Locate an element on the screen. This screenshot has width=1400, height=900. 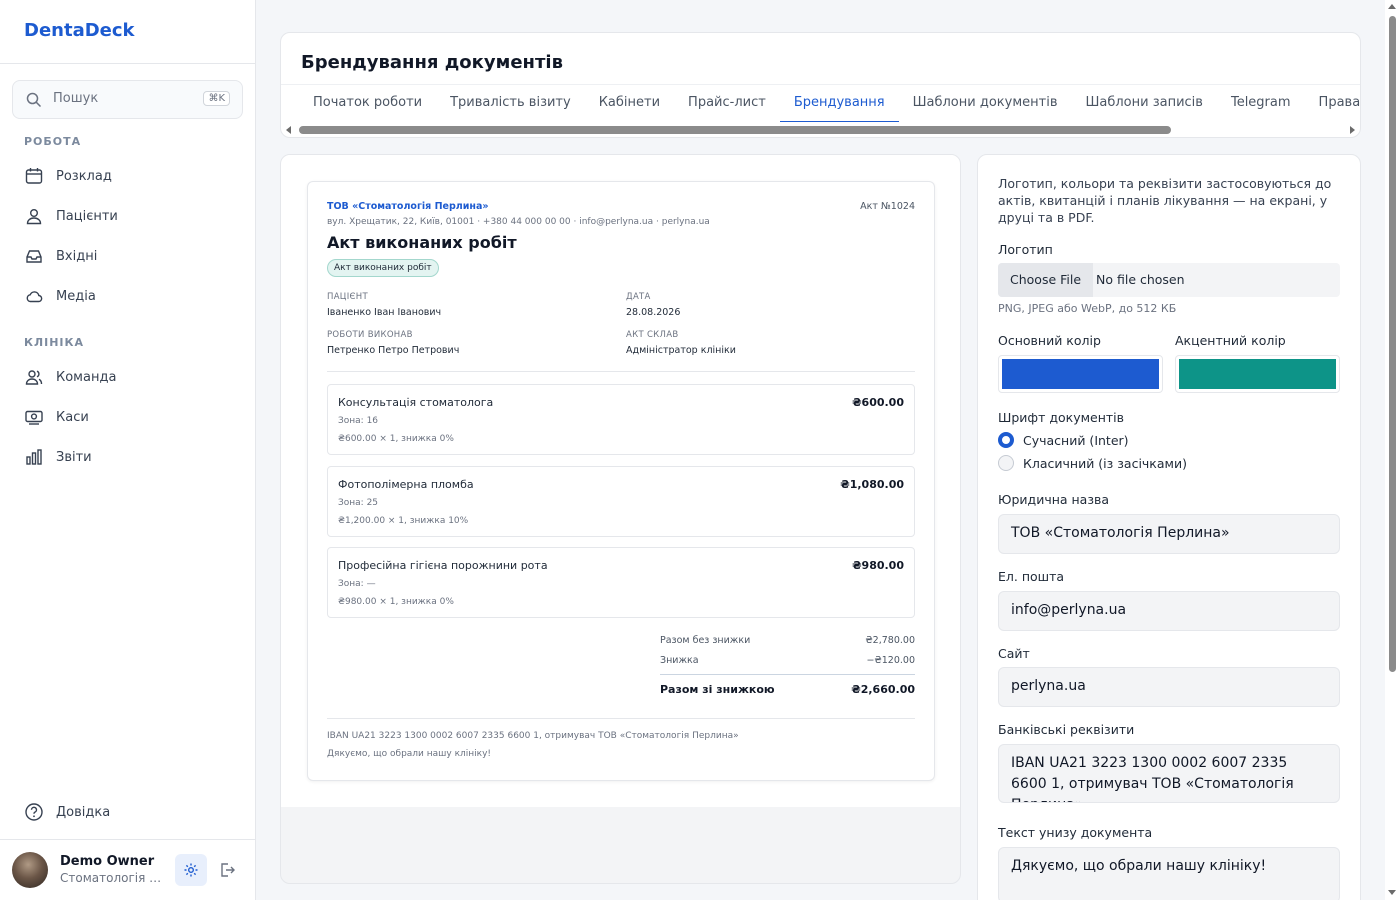
tab-document-templates: Шаблони документів is located at coordinates (985, 103).